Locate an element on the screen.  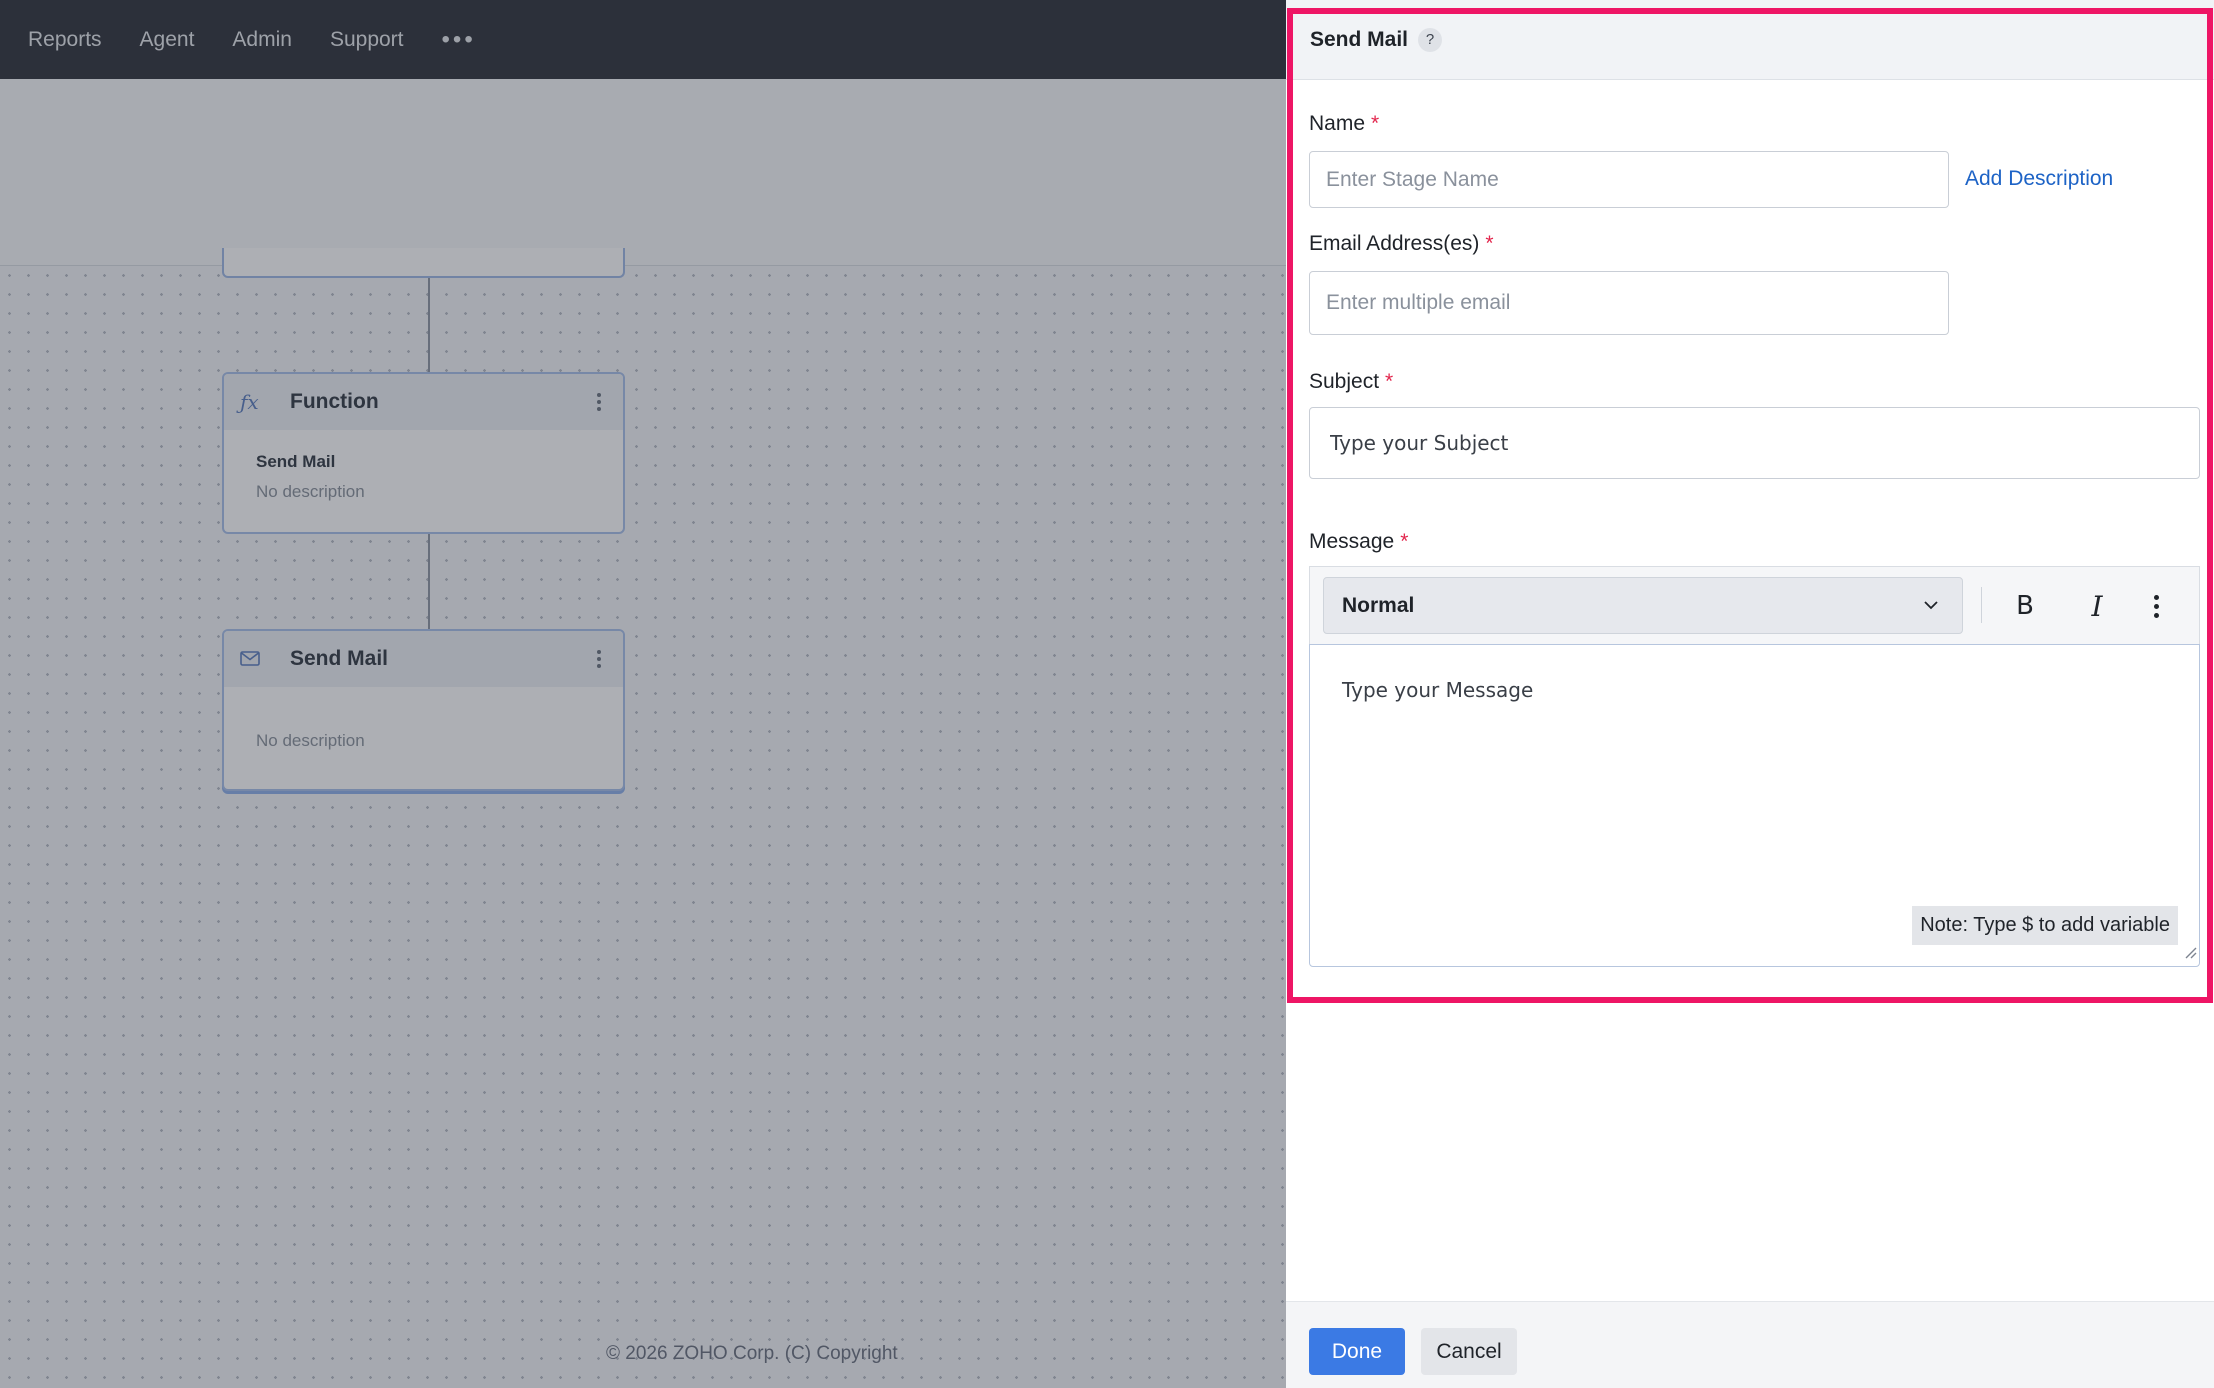
subject-input is located at coordinates (1754, 443).